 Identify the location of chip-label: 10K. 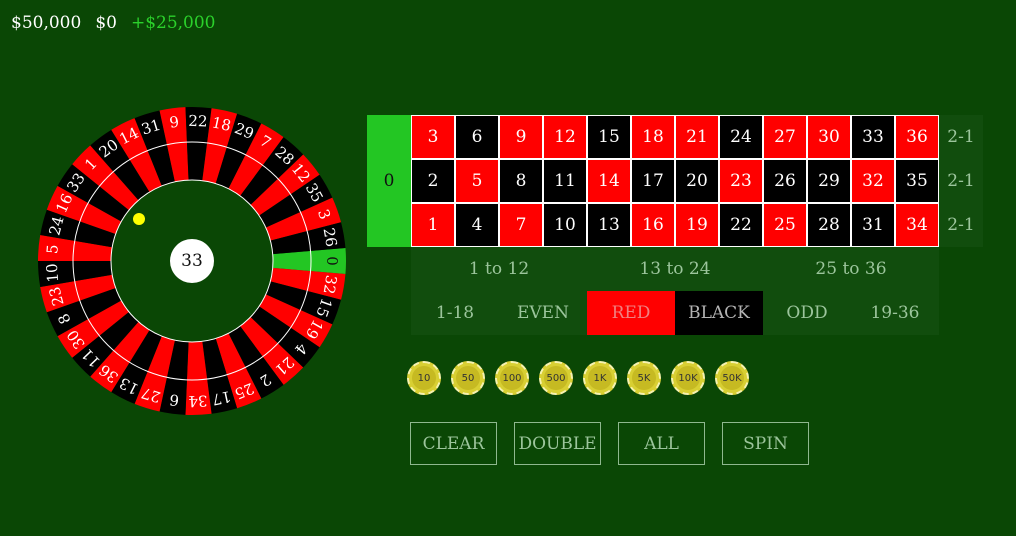
(688, 378).